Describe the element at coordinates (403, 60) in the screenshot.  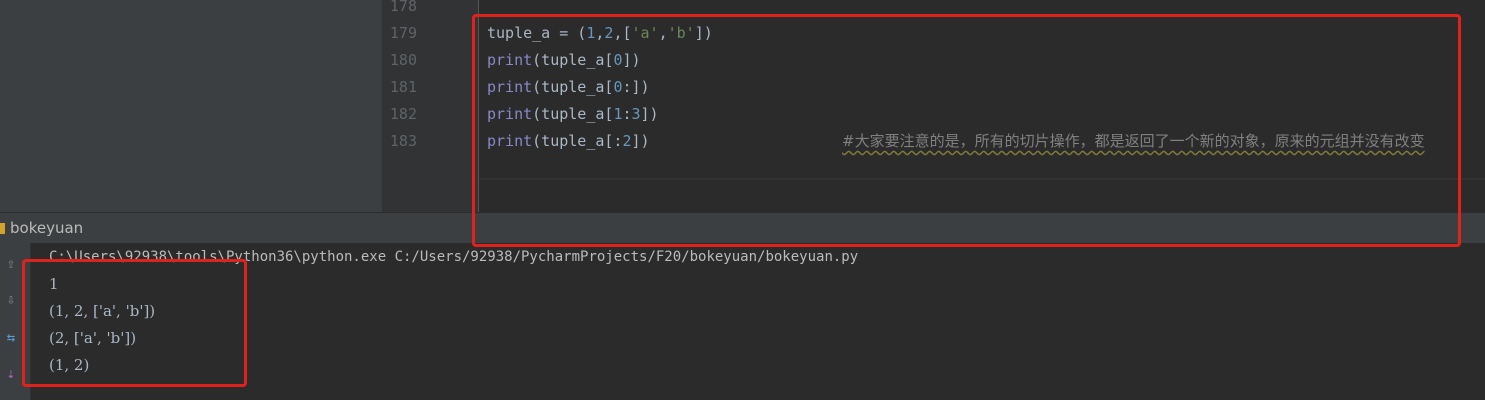
I see `line-number: 180` at that location.